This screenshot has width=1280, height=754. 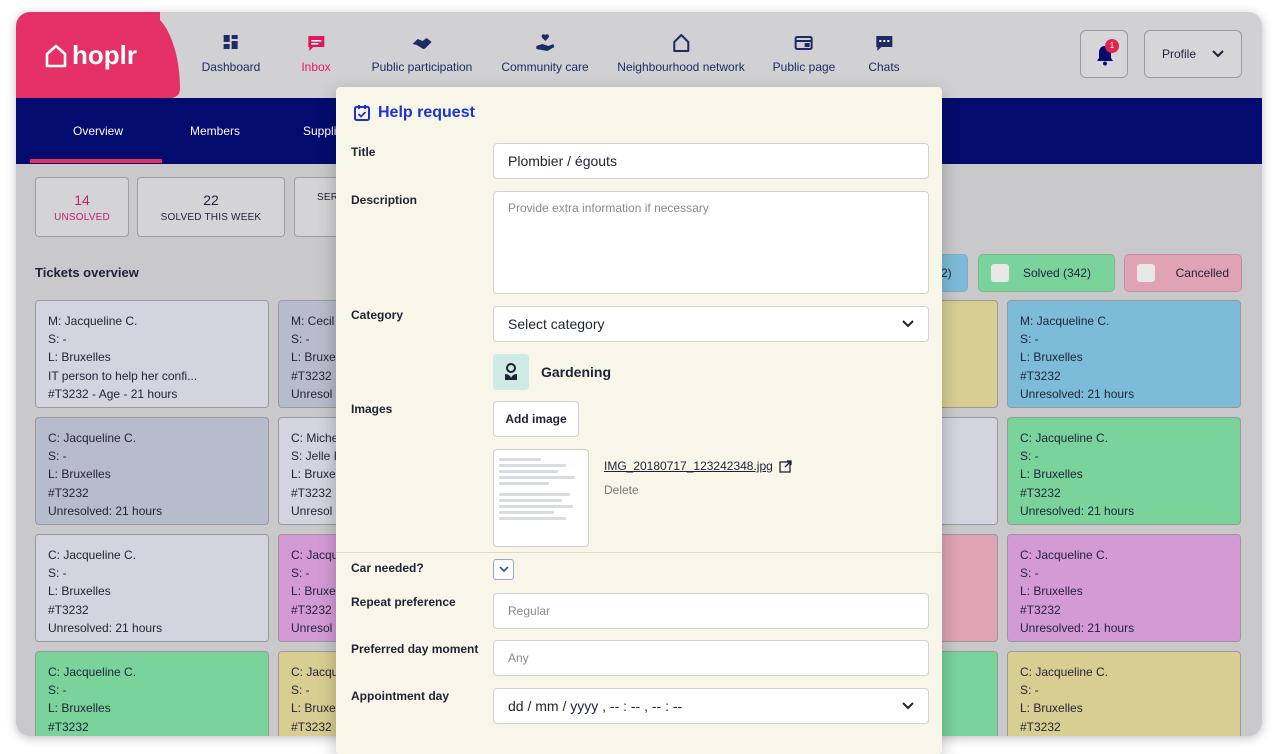 I want to click on image-file-link: IMG_20180717_123242348.jpg, so click(x=698, y=466).